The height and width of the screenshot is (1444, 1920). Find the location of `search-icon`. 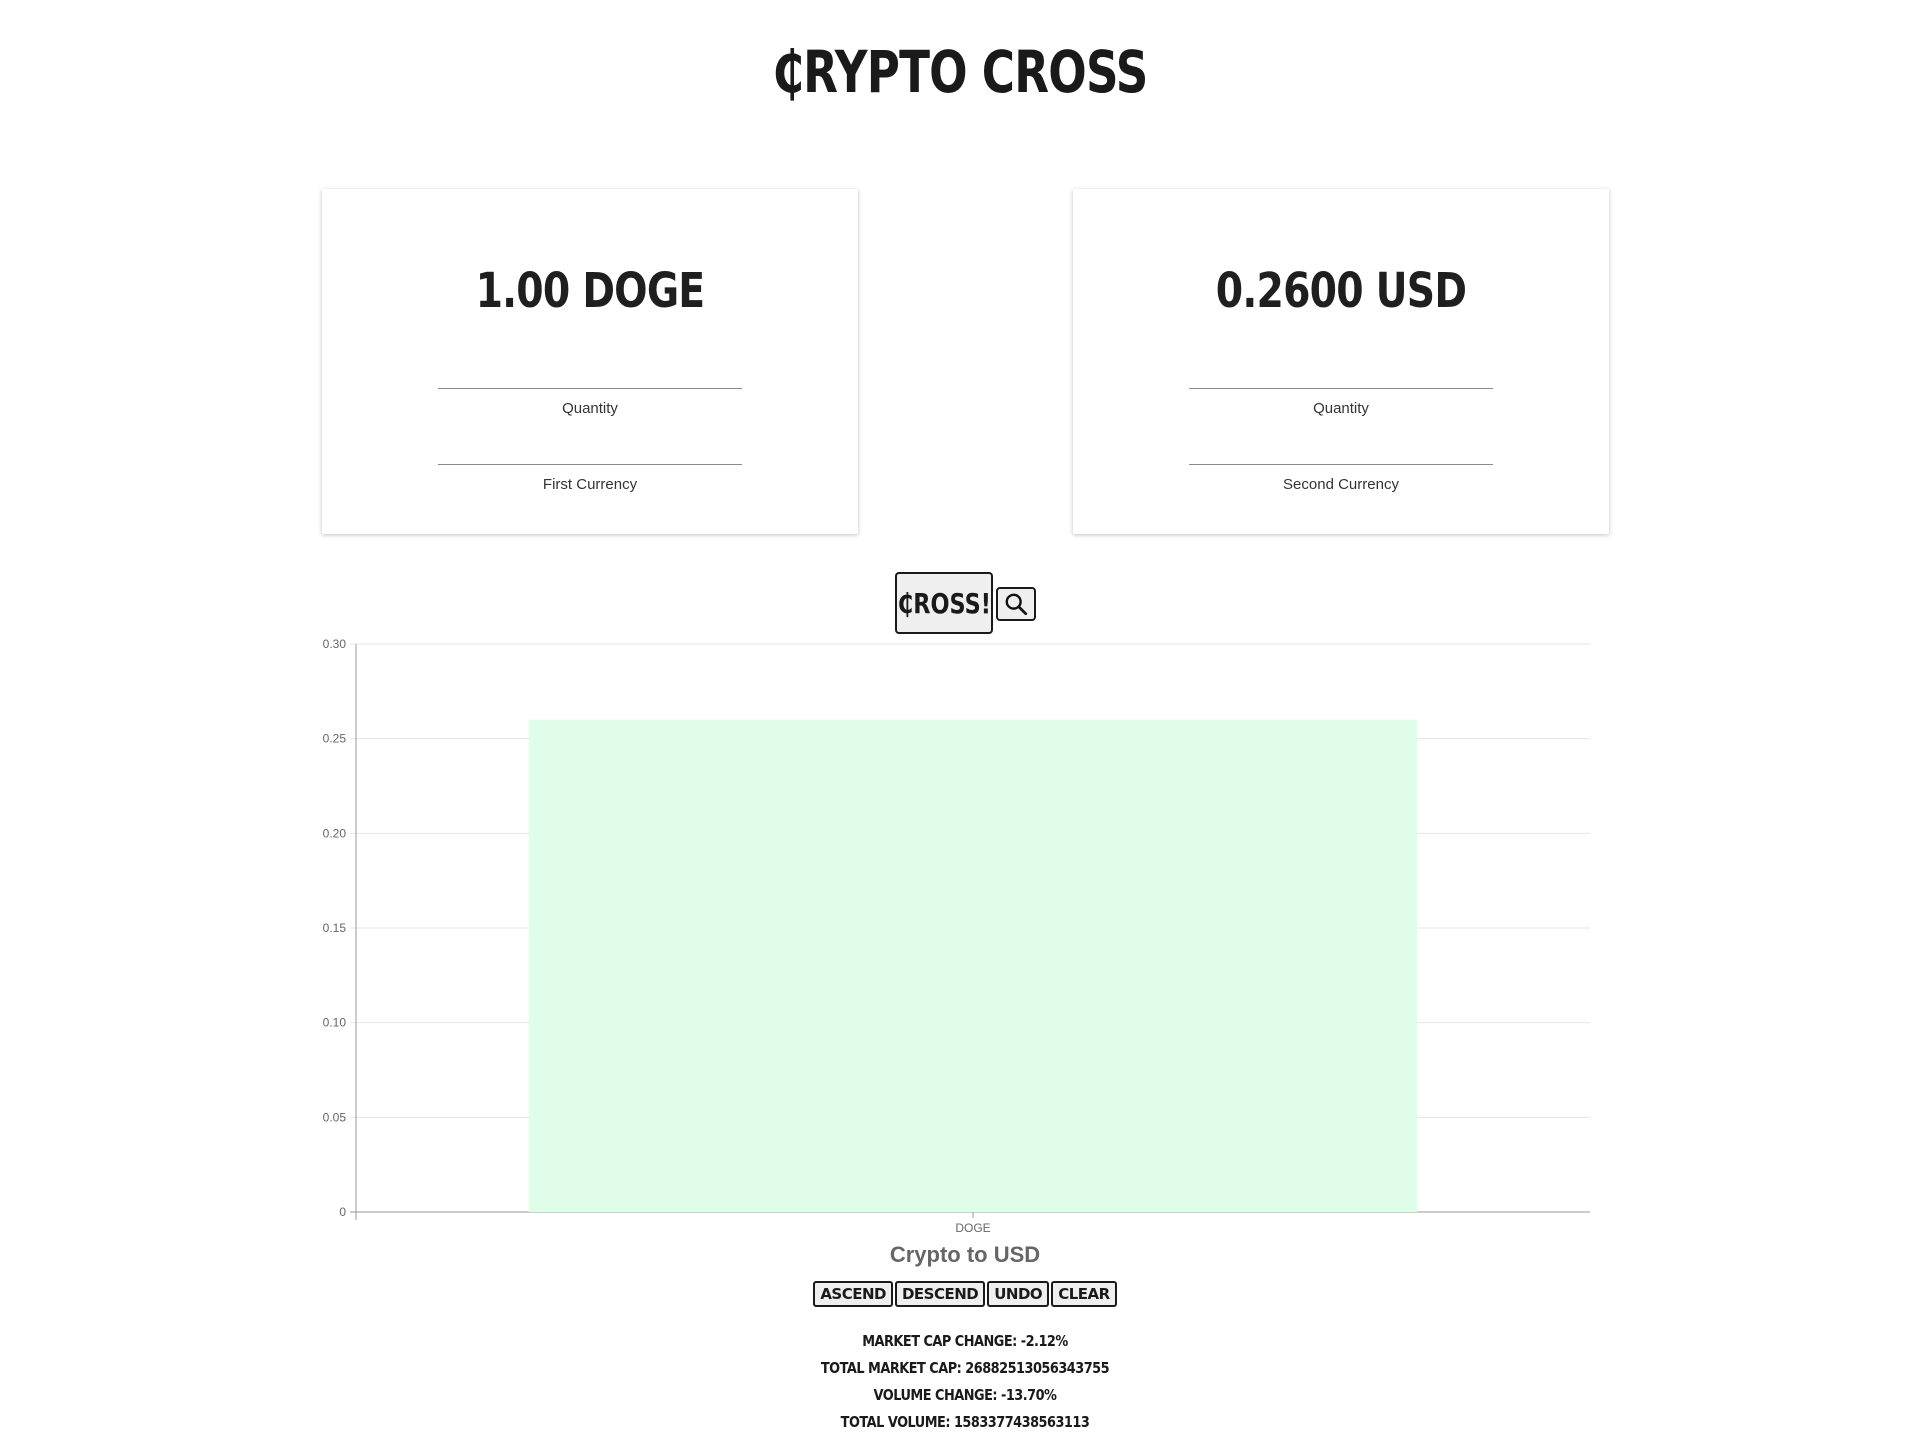

search-icon is located at coordinates (1016, 604).